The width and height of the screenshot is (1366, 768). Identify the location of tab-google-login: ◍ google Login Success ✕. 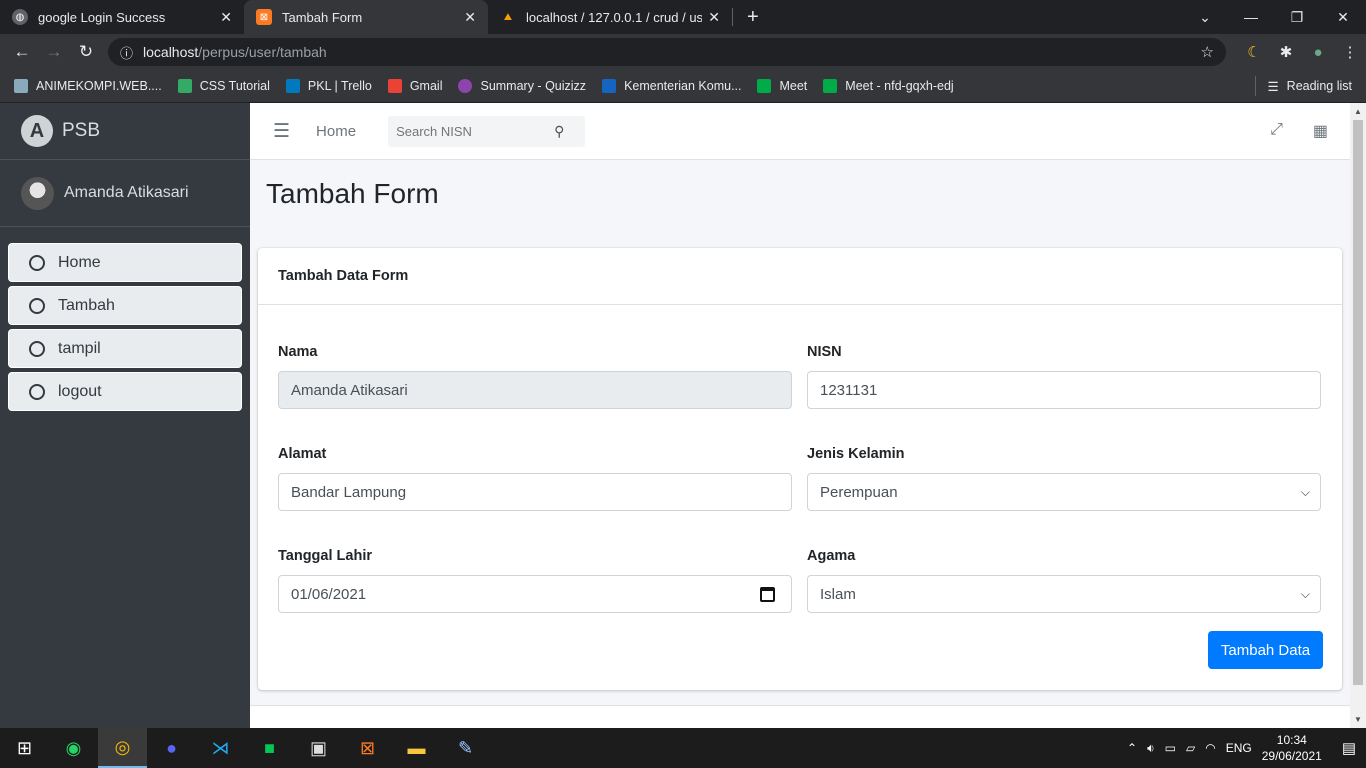
(122, 17).